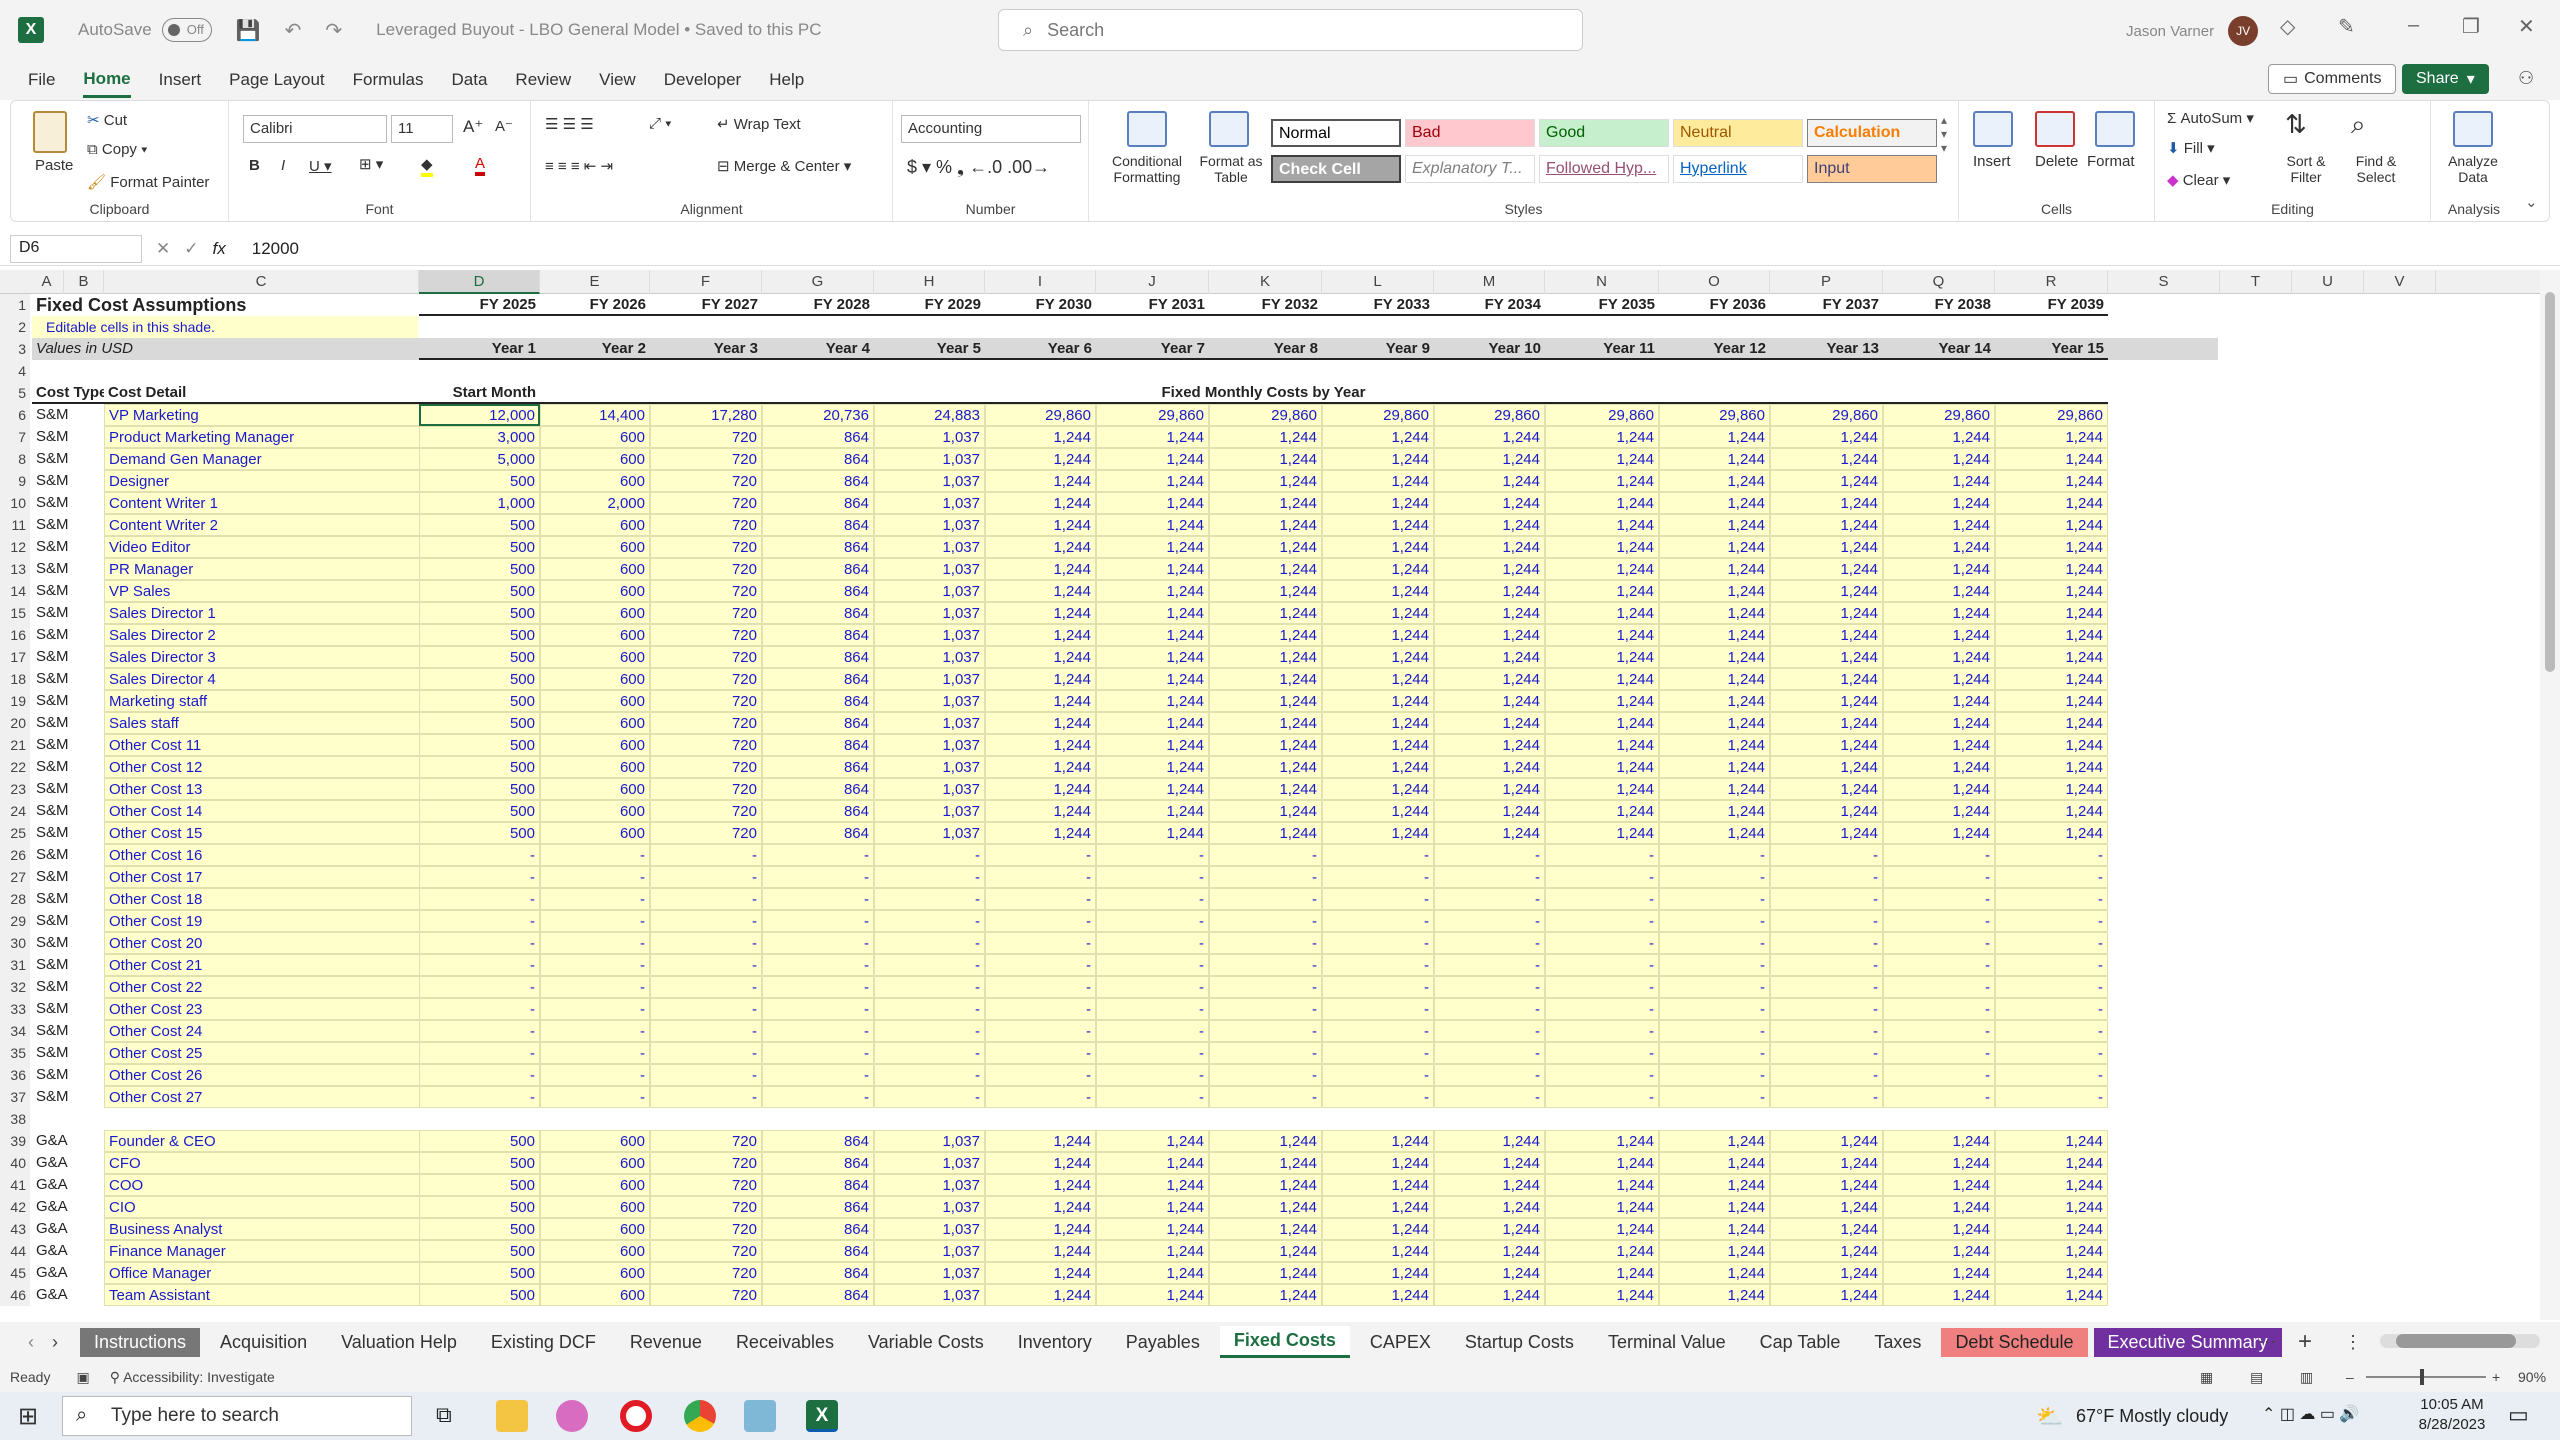 This screenshot has width=2560, height=1440. Describe the element at coordinates (261, 282) in the screenshot. I see `column-header: C` at that location.